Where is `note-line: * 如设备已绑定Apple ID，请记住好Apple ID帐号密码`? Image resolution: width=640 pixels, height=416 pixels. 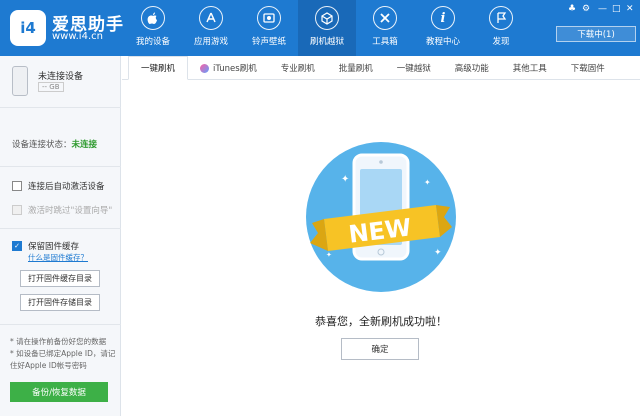
note-line: * 如设备已绑定Apple ID，请记住好Apple ID帐号密码 is located at coordinates (63, 359).